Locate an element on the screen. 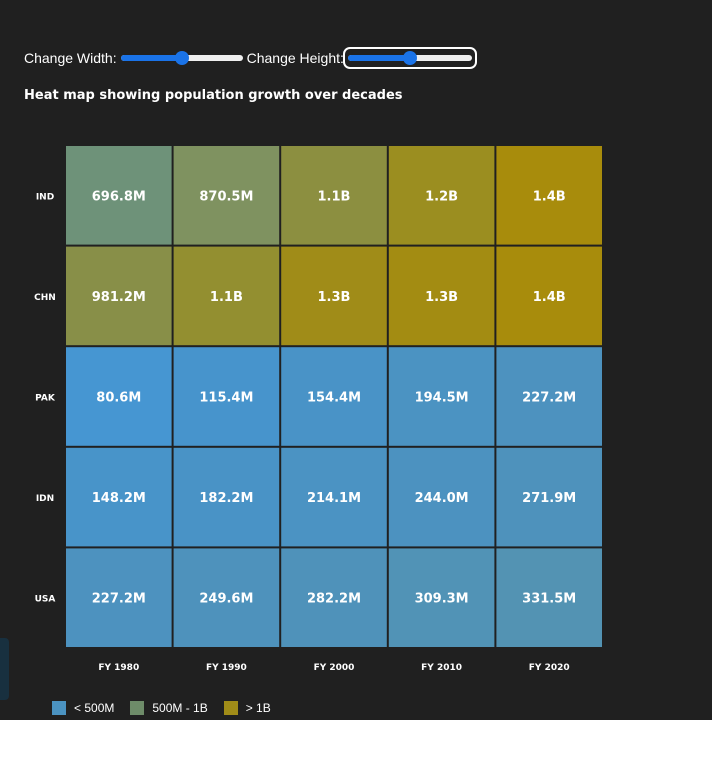 Image resolution: width=712 pixels, height=774 pixels. x-axis-label: FY 1980 is located at coordinates (118, 668).